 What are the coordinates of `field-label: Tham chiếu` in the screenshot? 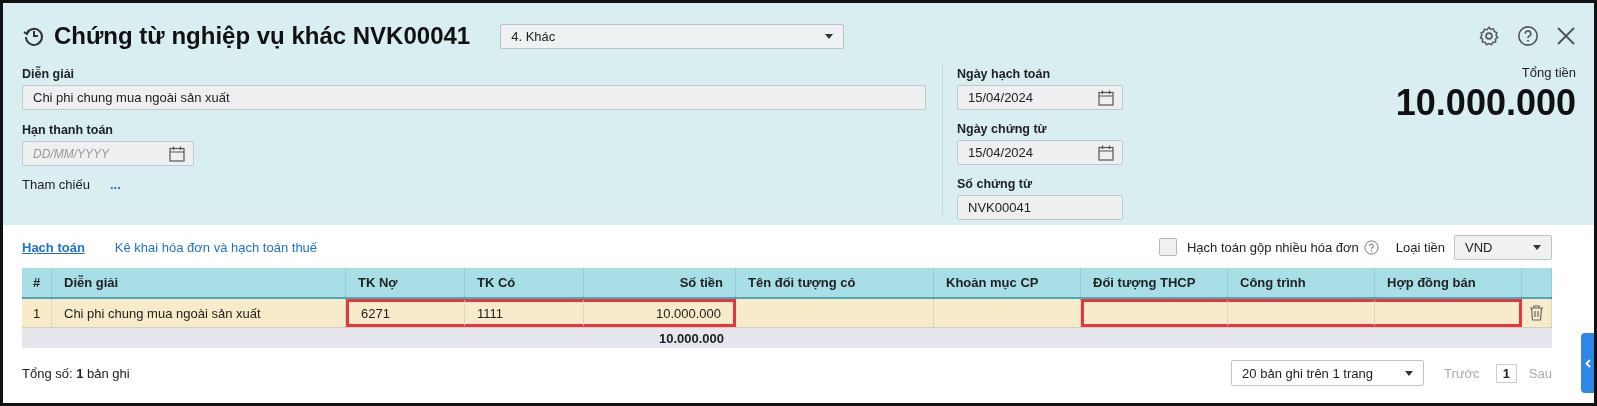 It's located at (56, 184).